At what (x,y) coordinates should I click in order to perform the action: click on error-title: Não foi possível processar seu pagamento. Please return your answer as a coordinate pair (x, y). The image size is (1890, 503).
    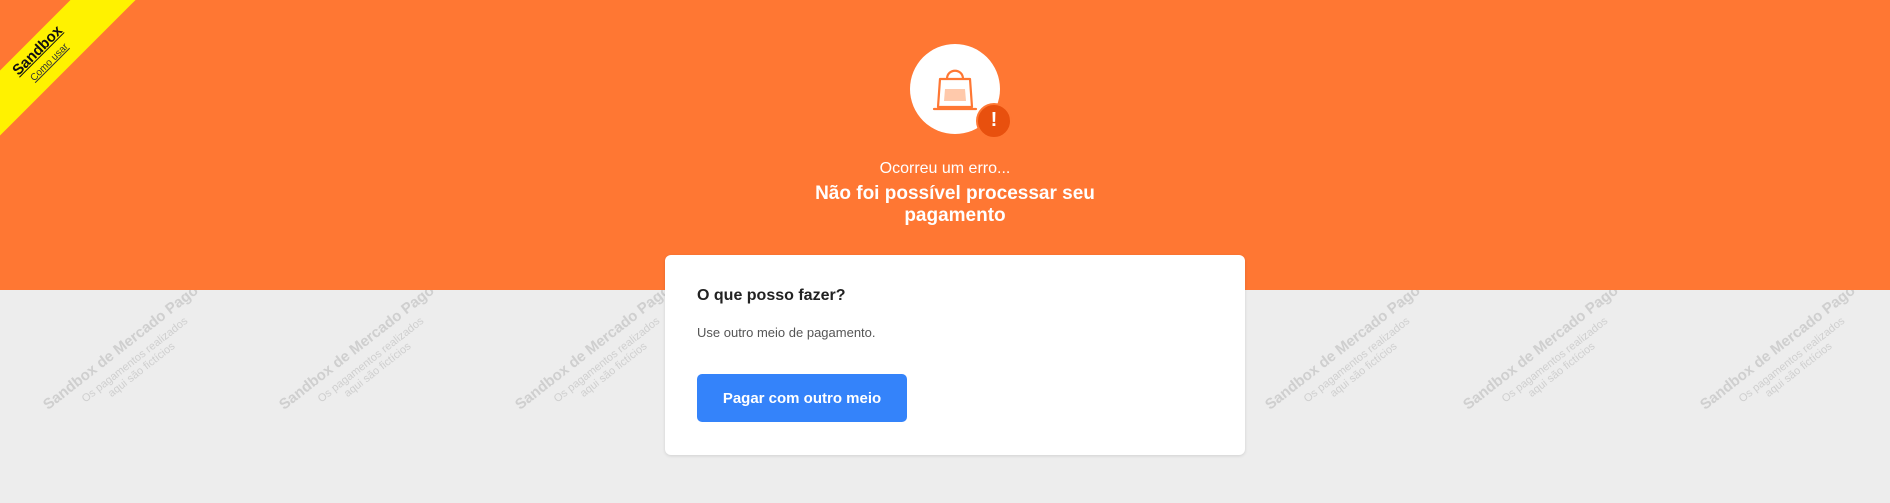
    Looking at the image, I should click on (955, 204).